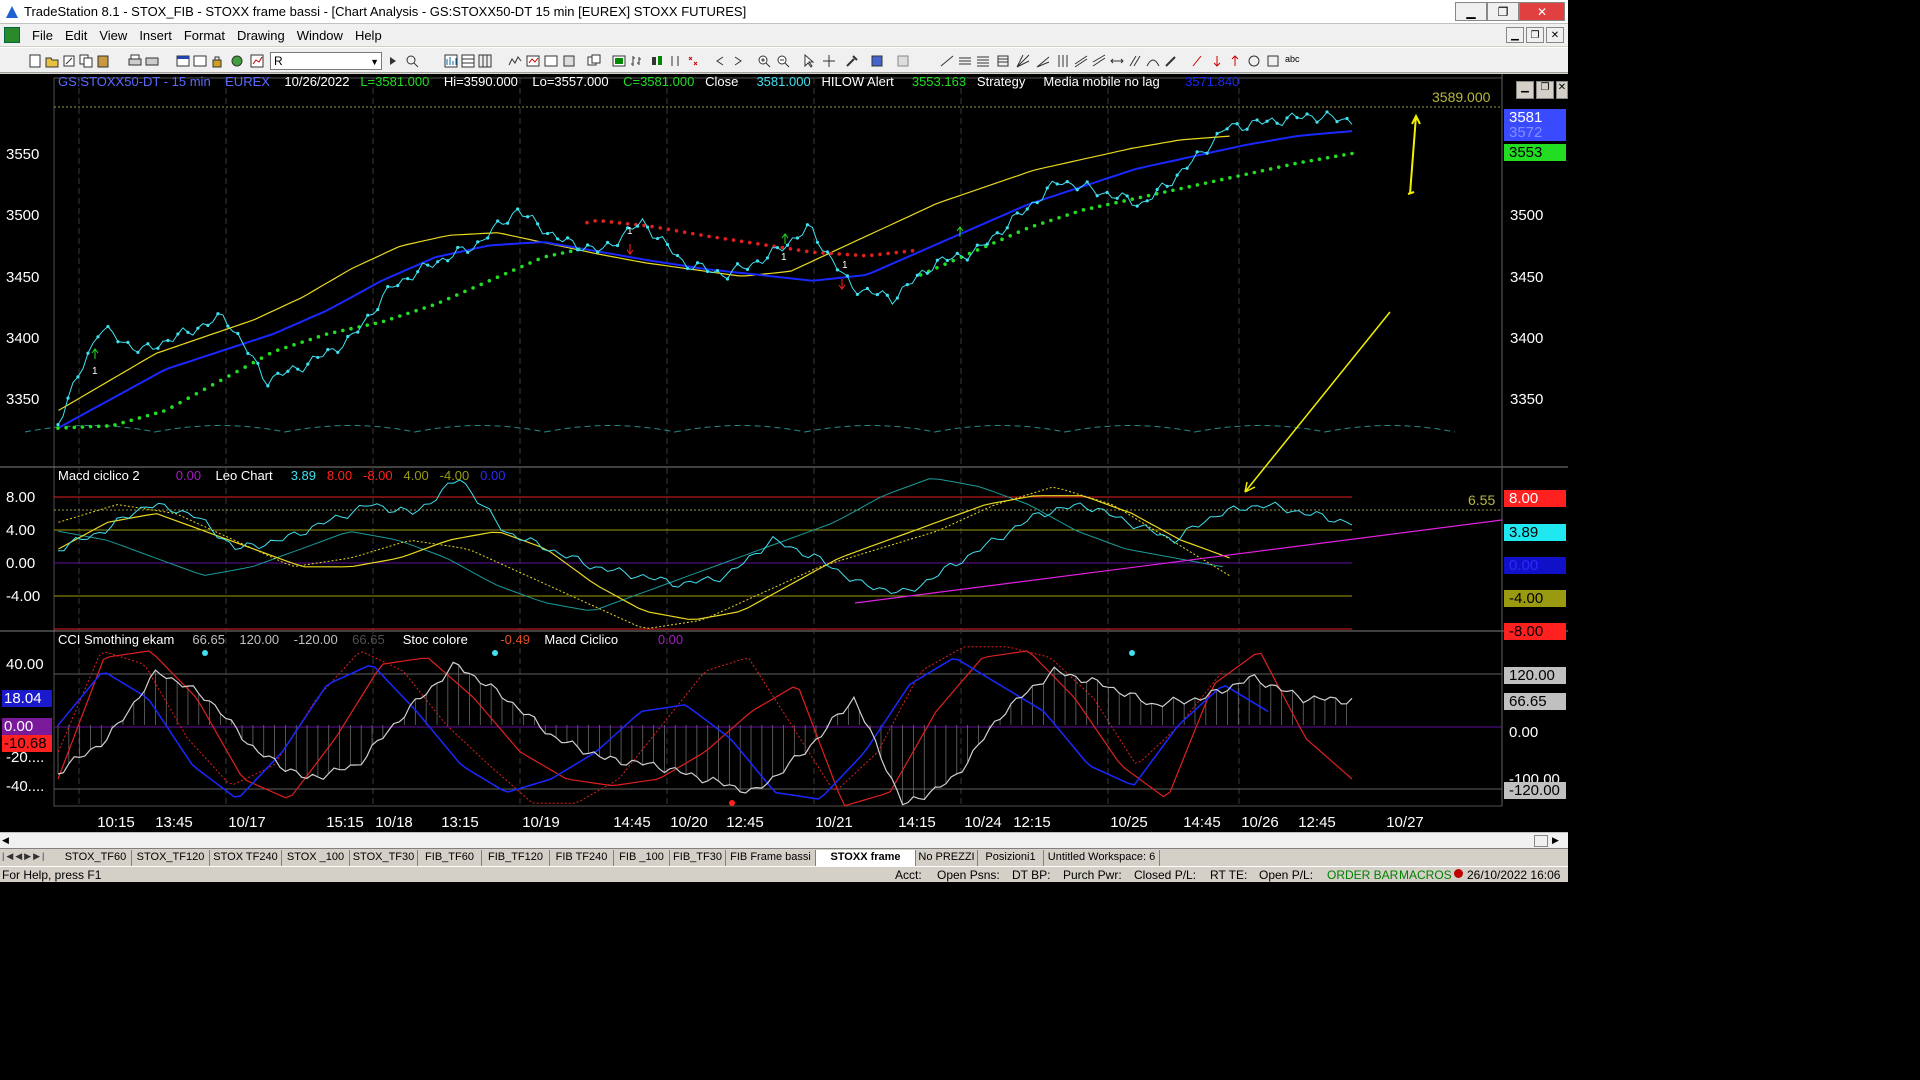 Image resolution: width=1920 pixels, height=1080 pixels. Describe the element at coordinates (965, 61) in the screenshot. I see `horizontal-line-icon` at that location.